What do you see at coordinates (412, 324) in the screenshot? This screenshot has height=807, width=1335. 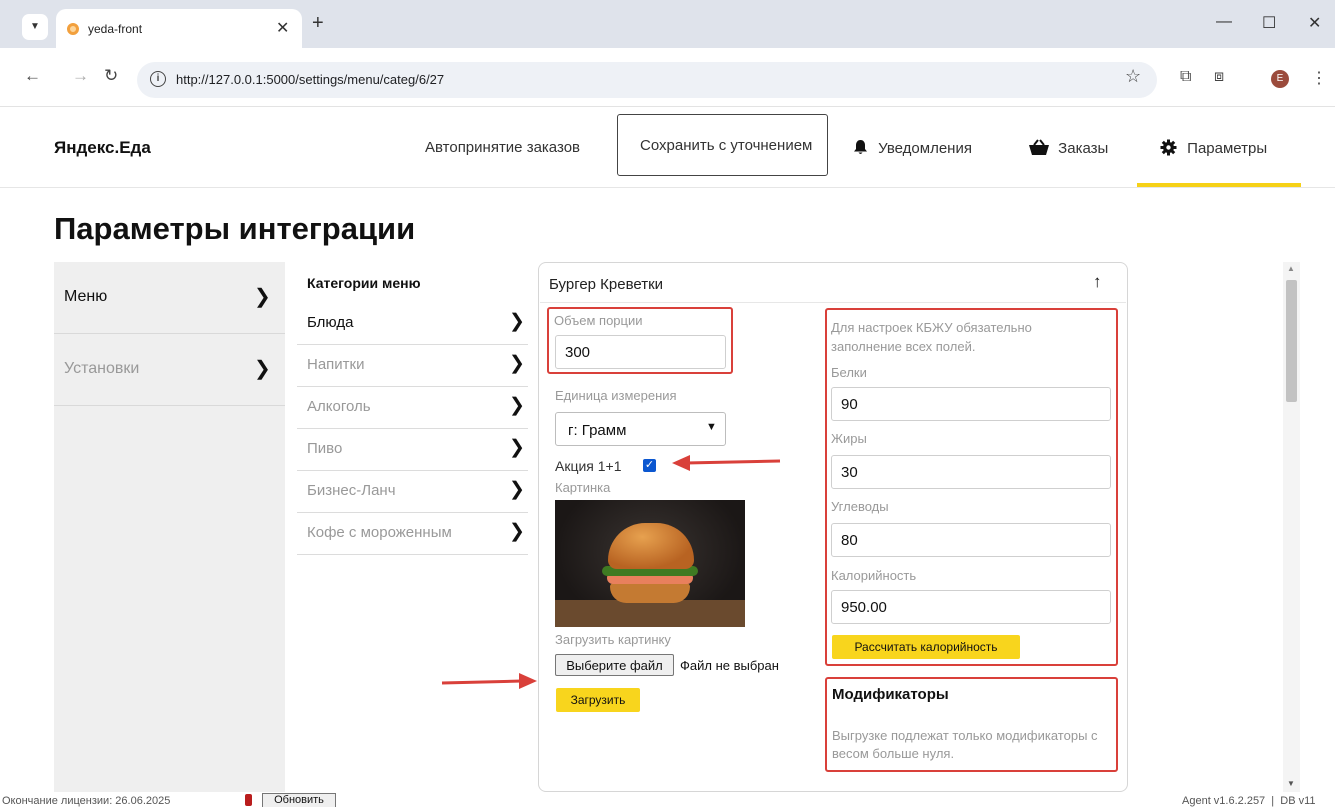 I see `category-item: Блюда ❯` at bounding box center [412, 324].